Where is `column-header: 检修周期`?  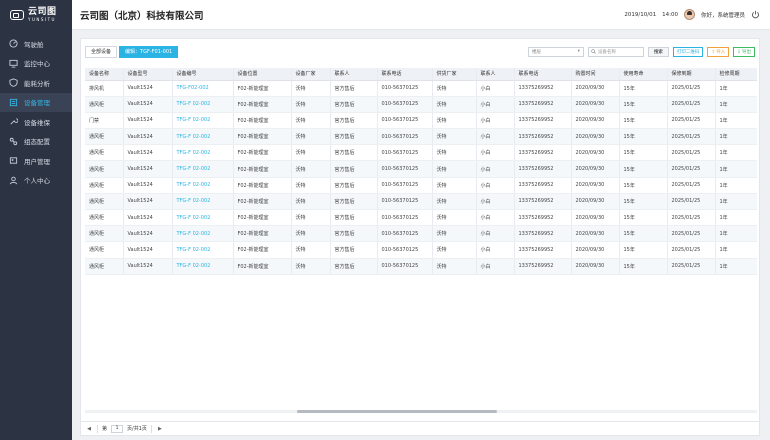
column-header: 检修周期 is located at coordinates (736, 74).